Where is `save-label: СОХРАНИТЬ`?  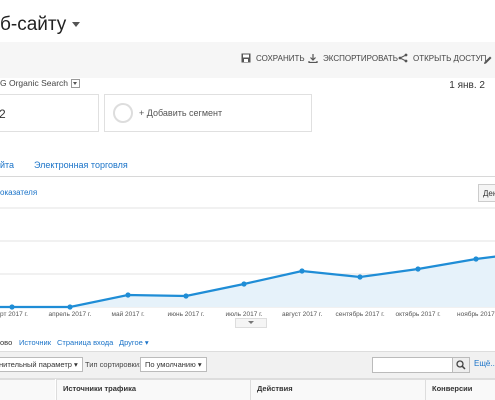 save-label: СОХРАНИТЬ is located at coordinates (280, 58).